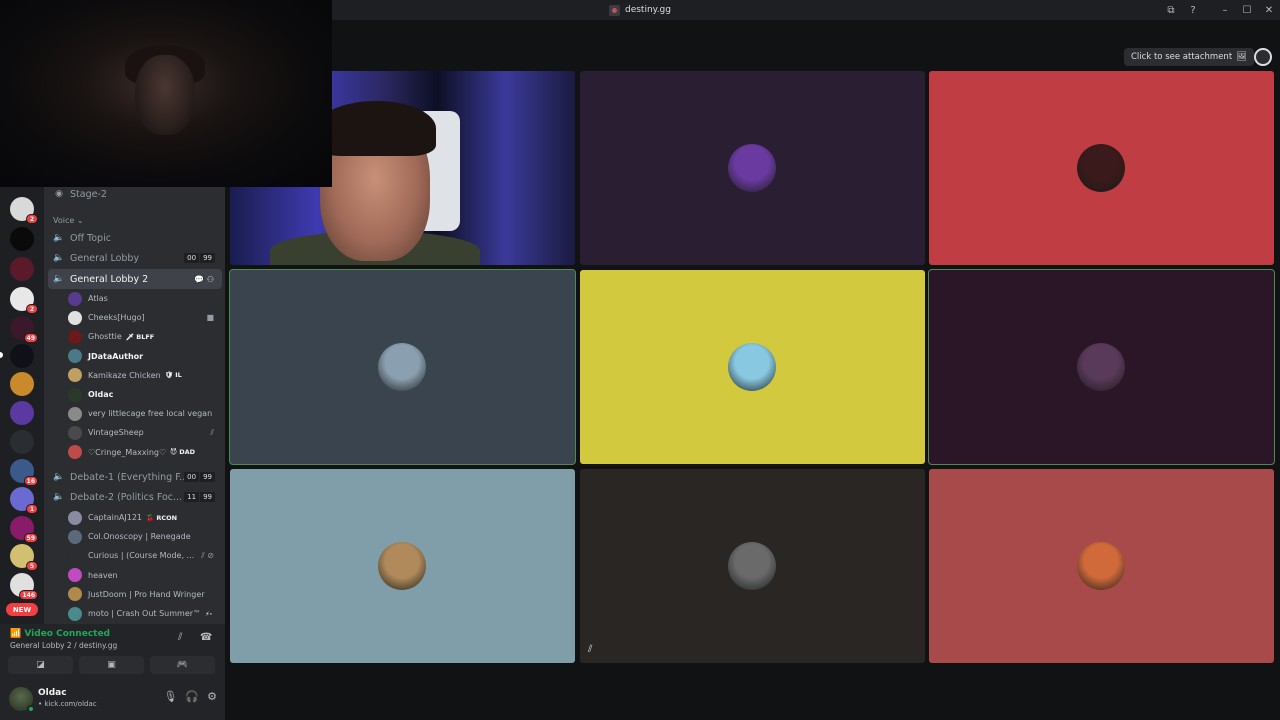 The height and width of the screenshot is (720, 1280). I want to click on voice-user: Kamikaze Chicken 🛡 IL, so click(146, 375).